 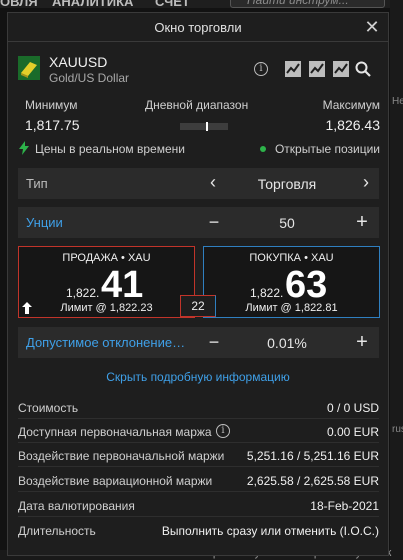 What do you see at coordinates (306, 285) in the screenshot?
I see `buy-price-pips: 63` at bounding box center [306, 285].